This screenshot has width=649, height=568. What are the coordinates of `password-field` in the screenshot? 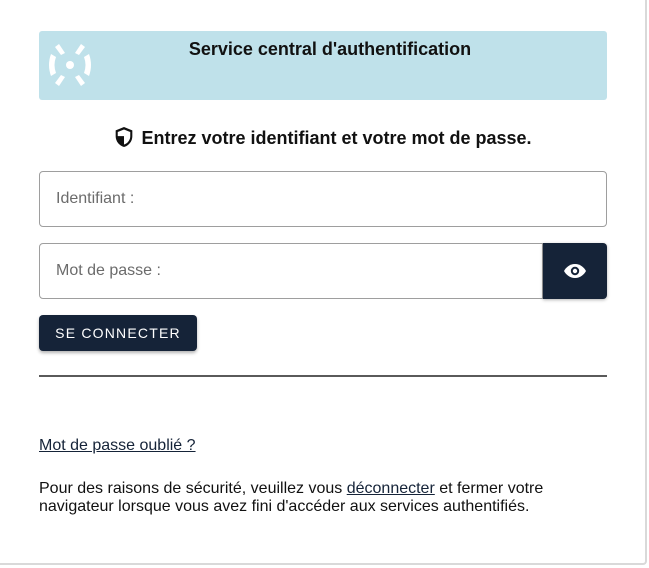 It's located at (291, 271).